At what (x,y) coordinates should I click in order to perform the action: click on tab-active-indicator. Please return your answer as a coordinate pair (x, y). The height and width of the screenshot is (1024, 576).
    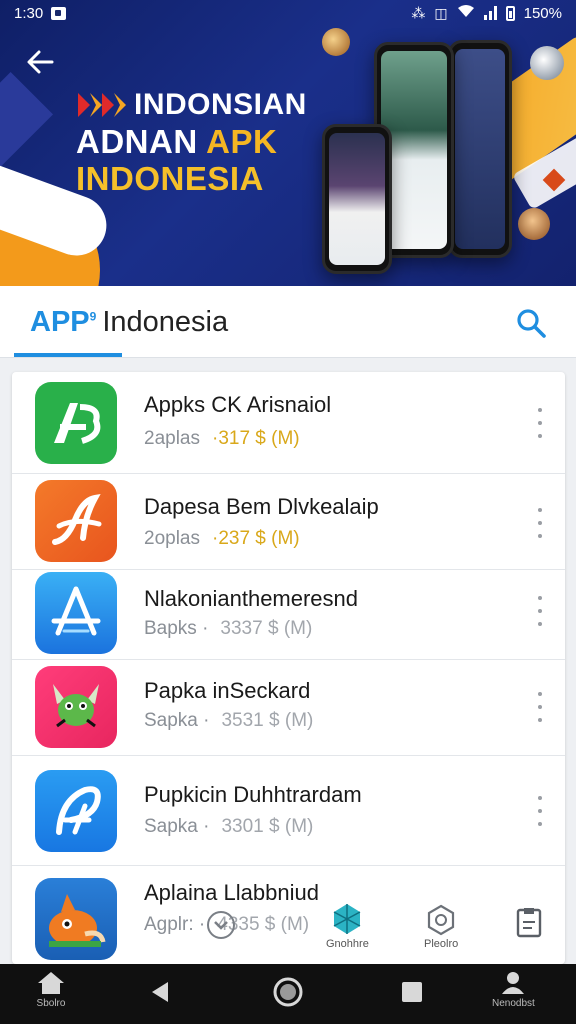
    Looking at the image, I should click on (68, 355).